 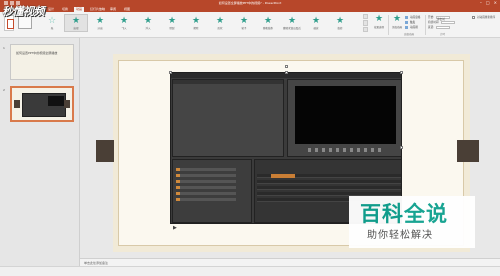 I want to click on rotate-handle, so click(x=286, y=66).